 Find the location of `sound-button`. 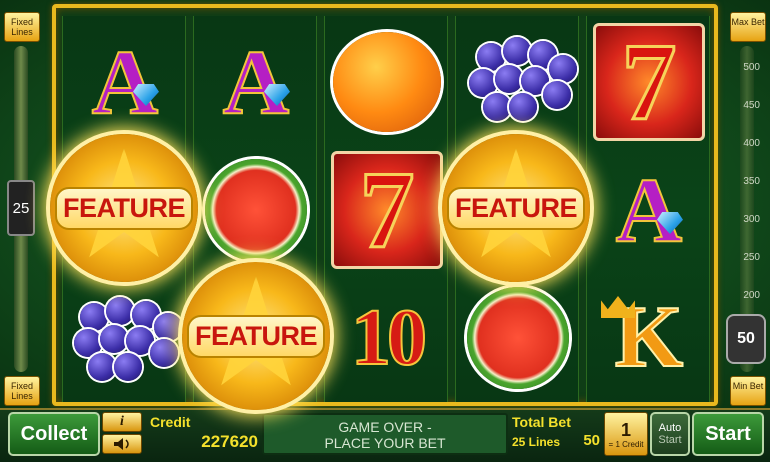

sound-button is located at coordinates (122, 444).